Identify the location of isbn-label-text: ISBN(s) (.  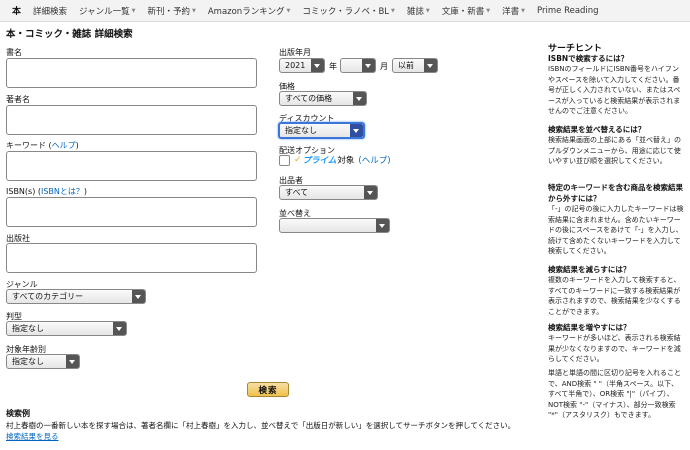
(23, 191).